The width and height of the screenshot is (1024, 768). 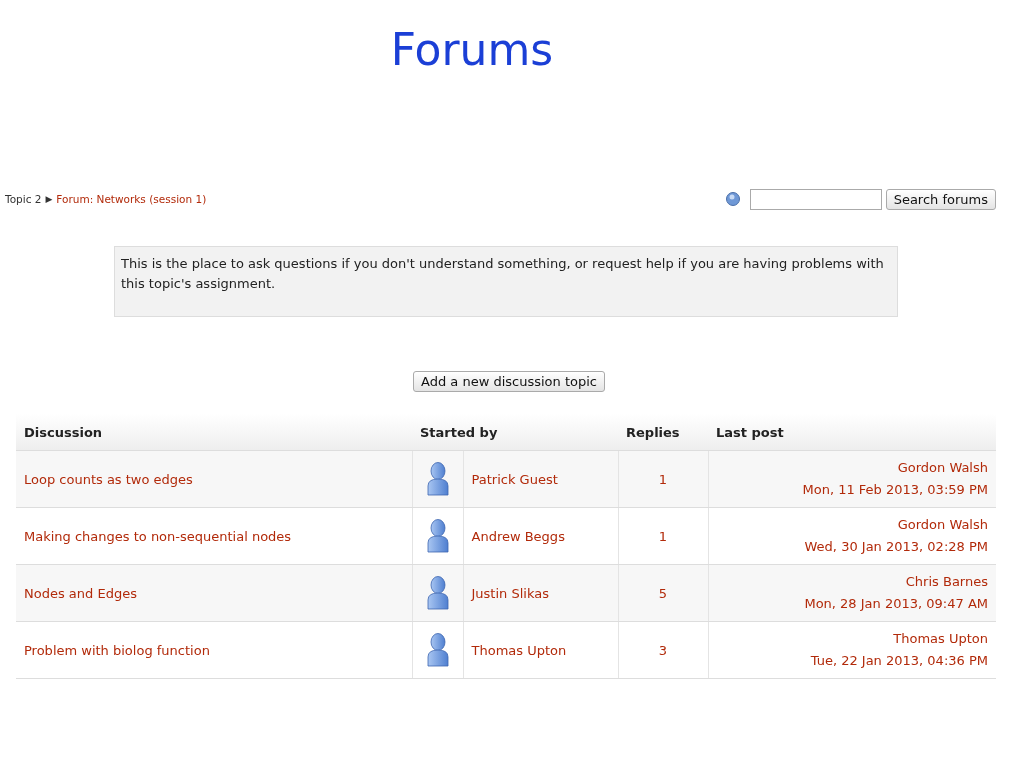 What do you see at coordinates (509, 381) in the screenshot?
I see `add-topic-button: Add a new discussion topic` at bounding box center [509, 381].